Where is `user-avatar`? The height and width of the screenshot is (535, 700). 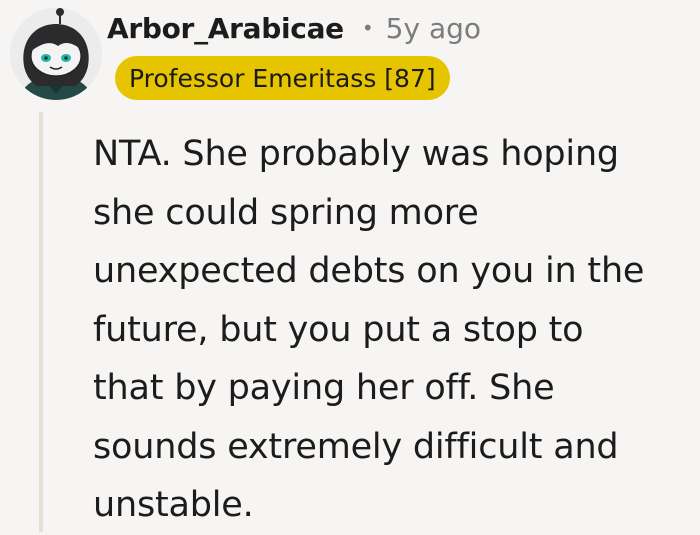 user-avatar is located at coordinates (56, 54).